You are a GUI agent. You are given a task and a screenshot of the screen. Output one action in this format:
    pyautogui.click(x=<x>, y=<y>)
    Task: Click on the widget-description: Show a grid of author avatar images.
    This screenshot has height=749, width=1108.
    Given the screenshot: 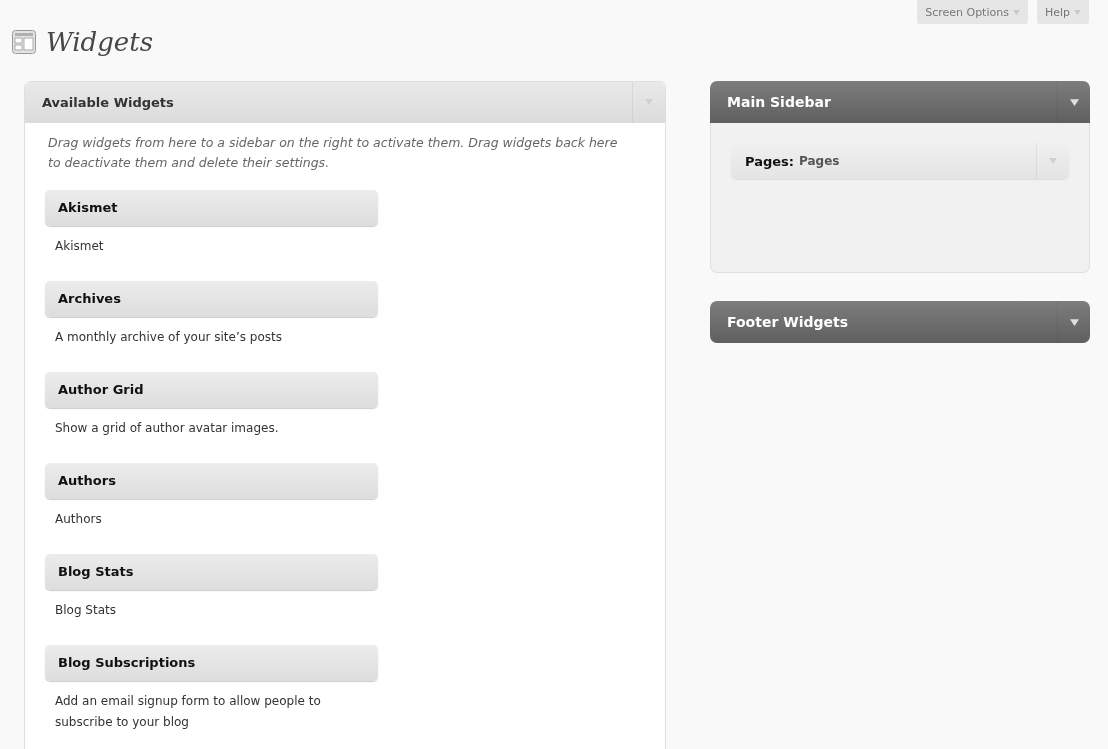 What is the action you would take?
    pyautogui.click(x=167, y=428)
    